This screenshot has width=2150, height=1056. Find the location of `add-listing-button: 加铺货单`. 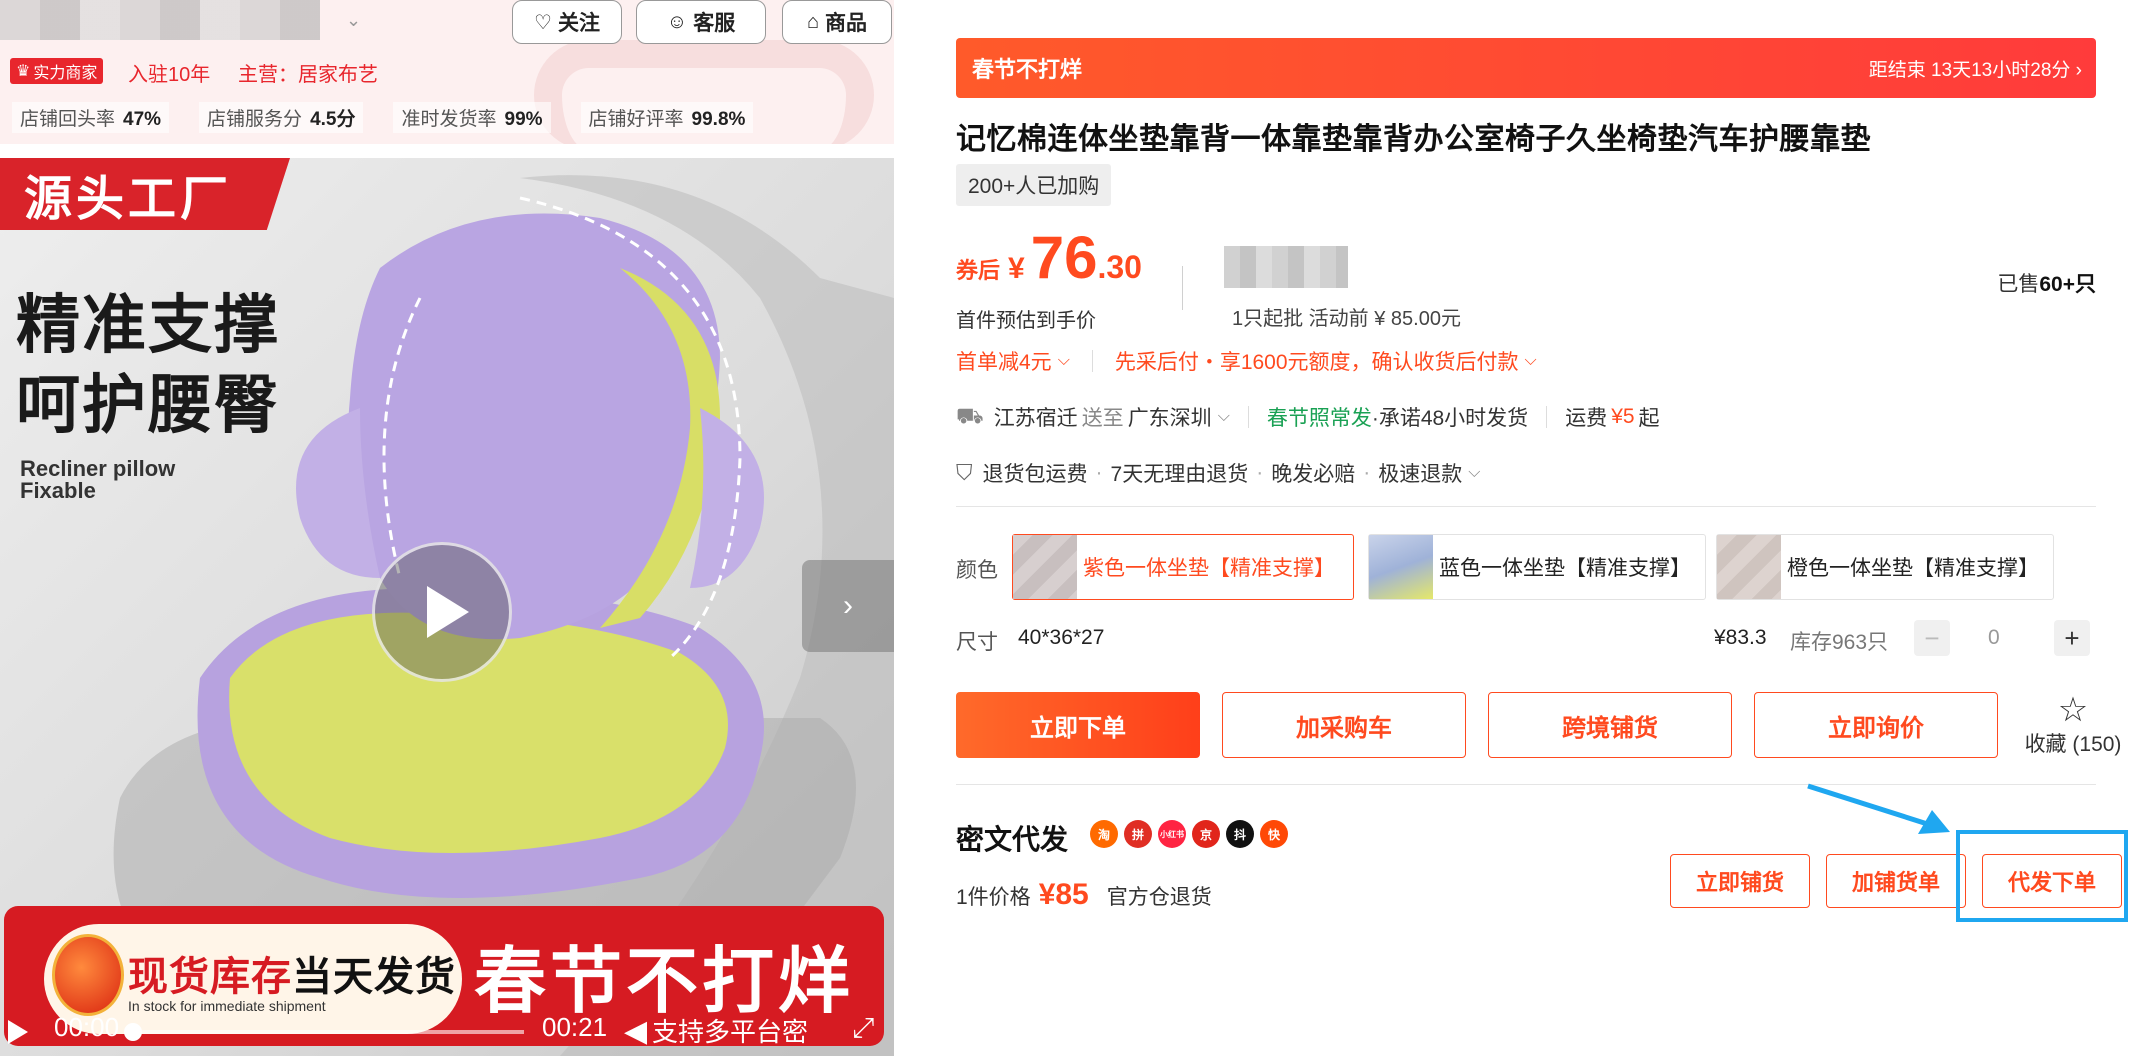

add-listing-button: 加铺货单 is located at coordinates (1896, 881).